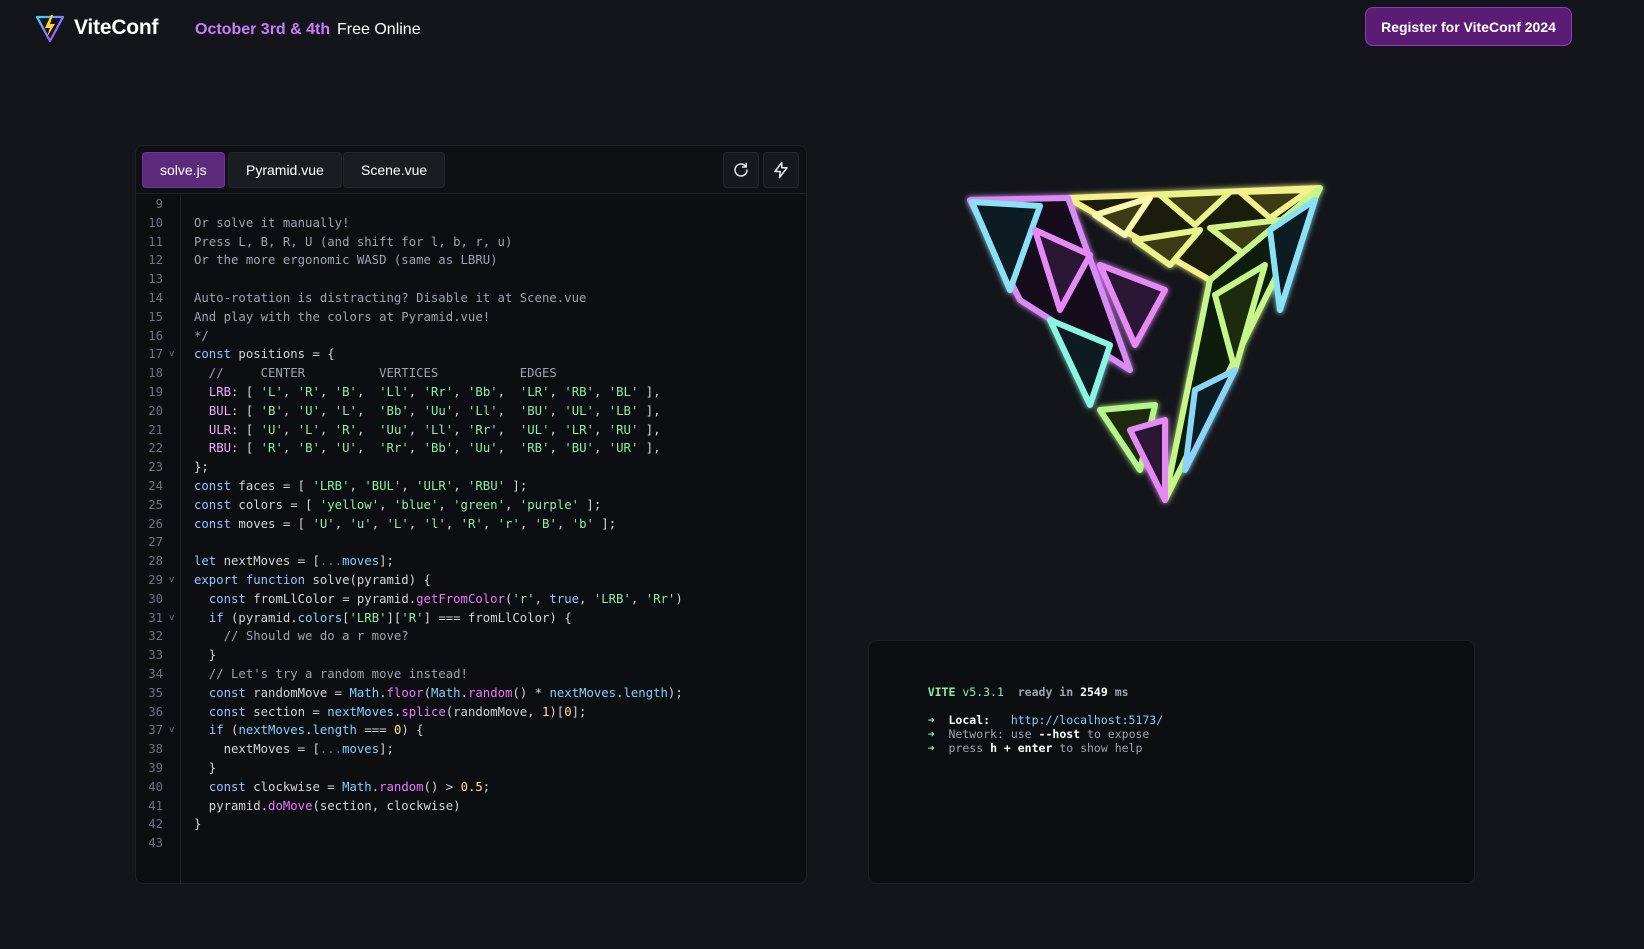  What do you see at coordinates (155, 767) in the screenshot?
I see `line-number: 39` at bounding box center [155, 767].